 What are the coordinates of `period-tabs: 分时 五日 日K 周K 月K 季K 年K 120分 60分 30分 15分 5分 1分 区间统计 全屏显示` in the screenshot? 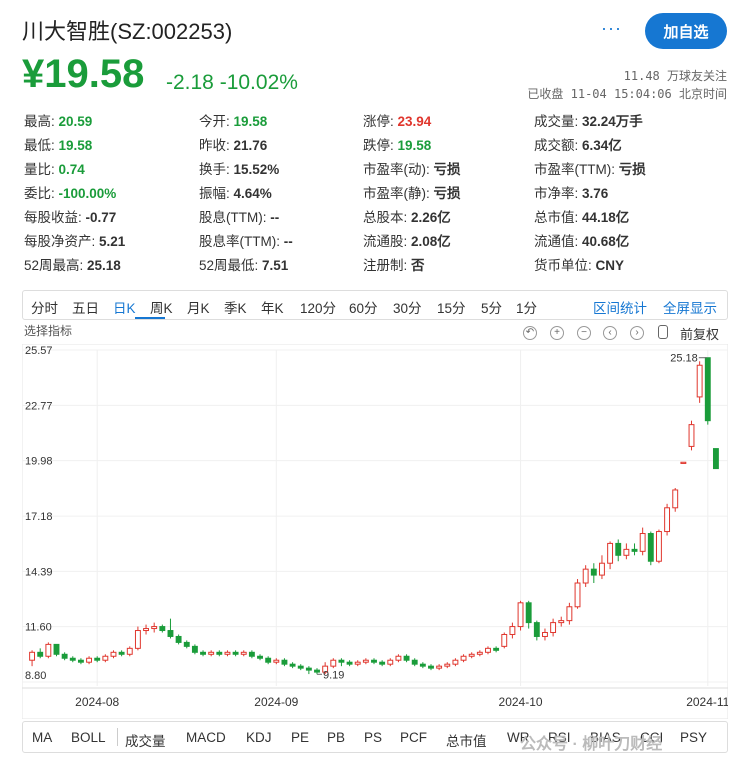 It's located at (375, 305).